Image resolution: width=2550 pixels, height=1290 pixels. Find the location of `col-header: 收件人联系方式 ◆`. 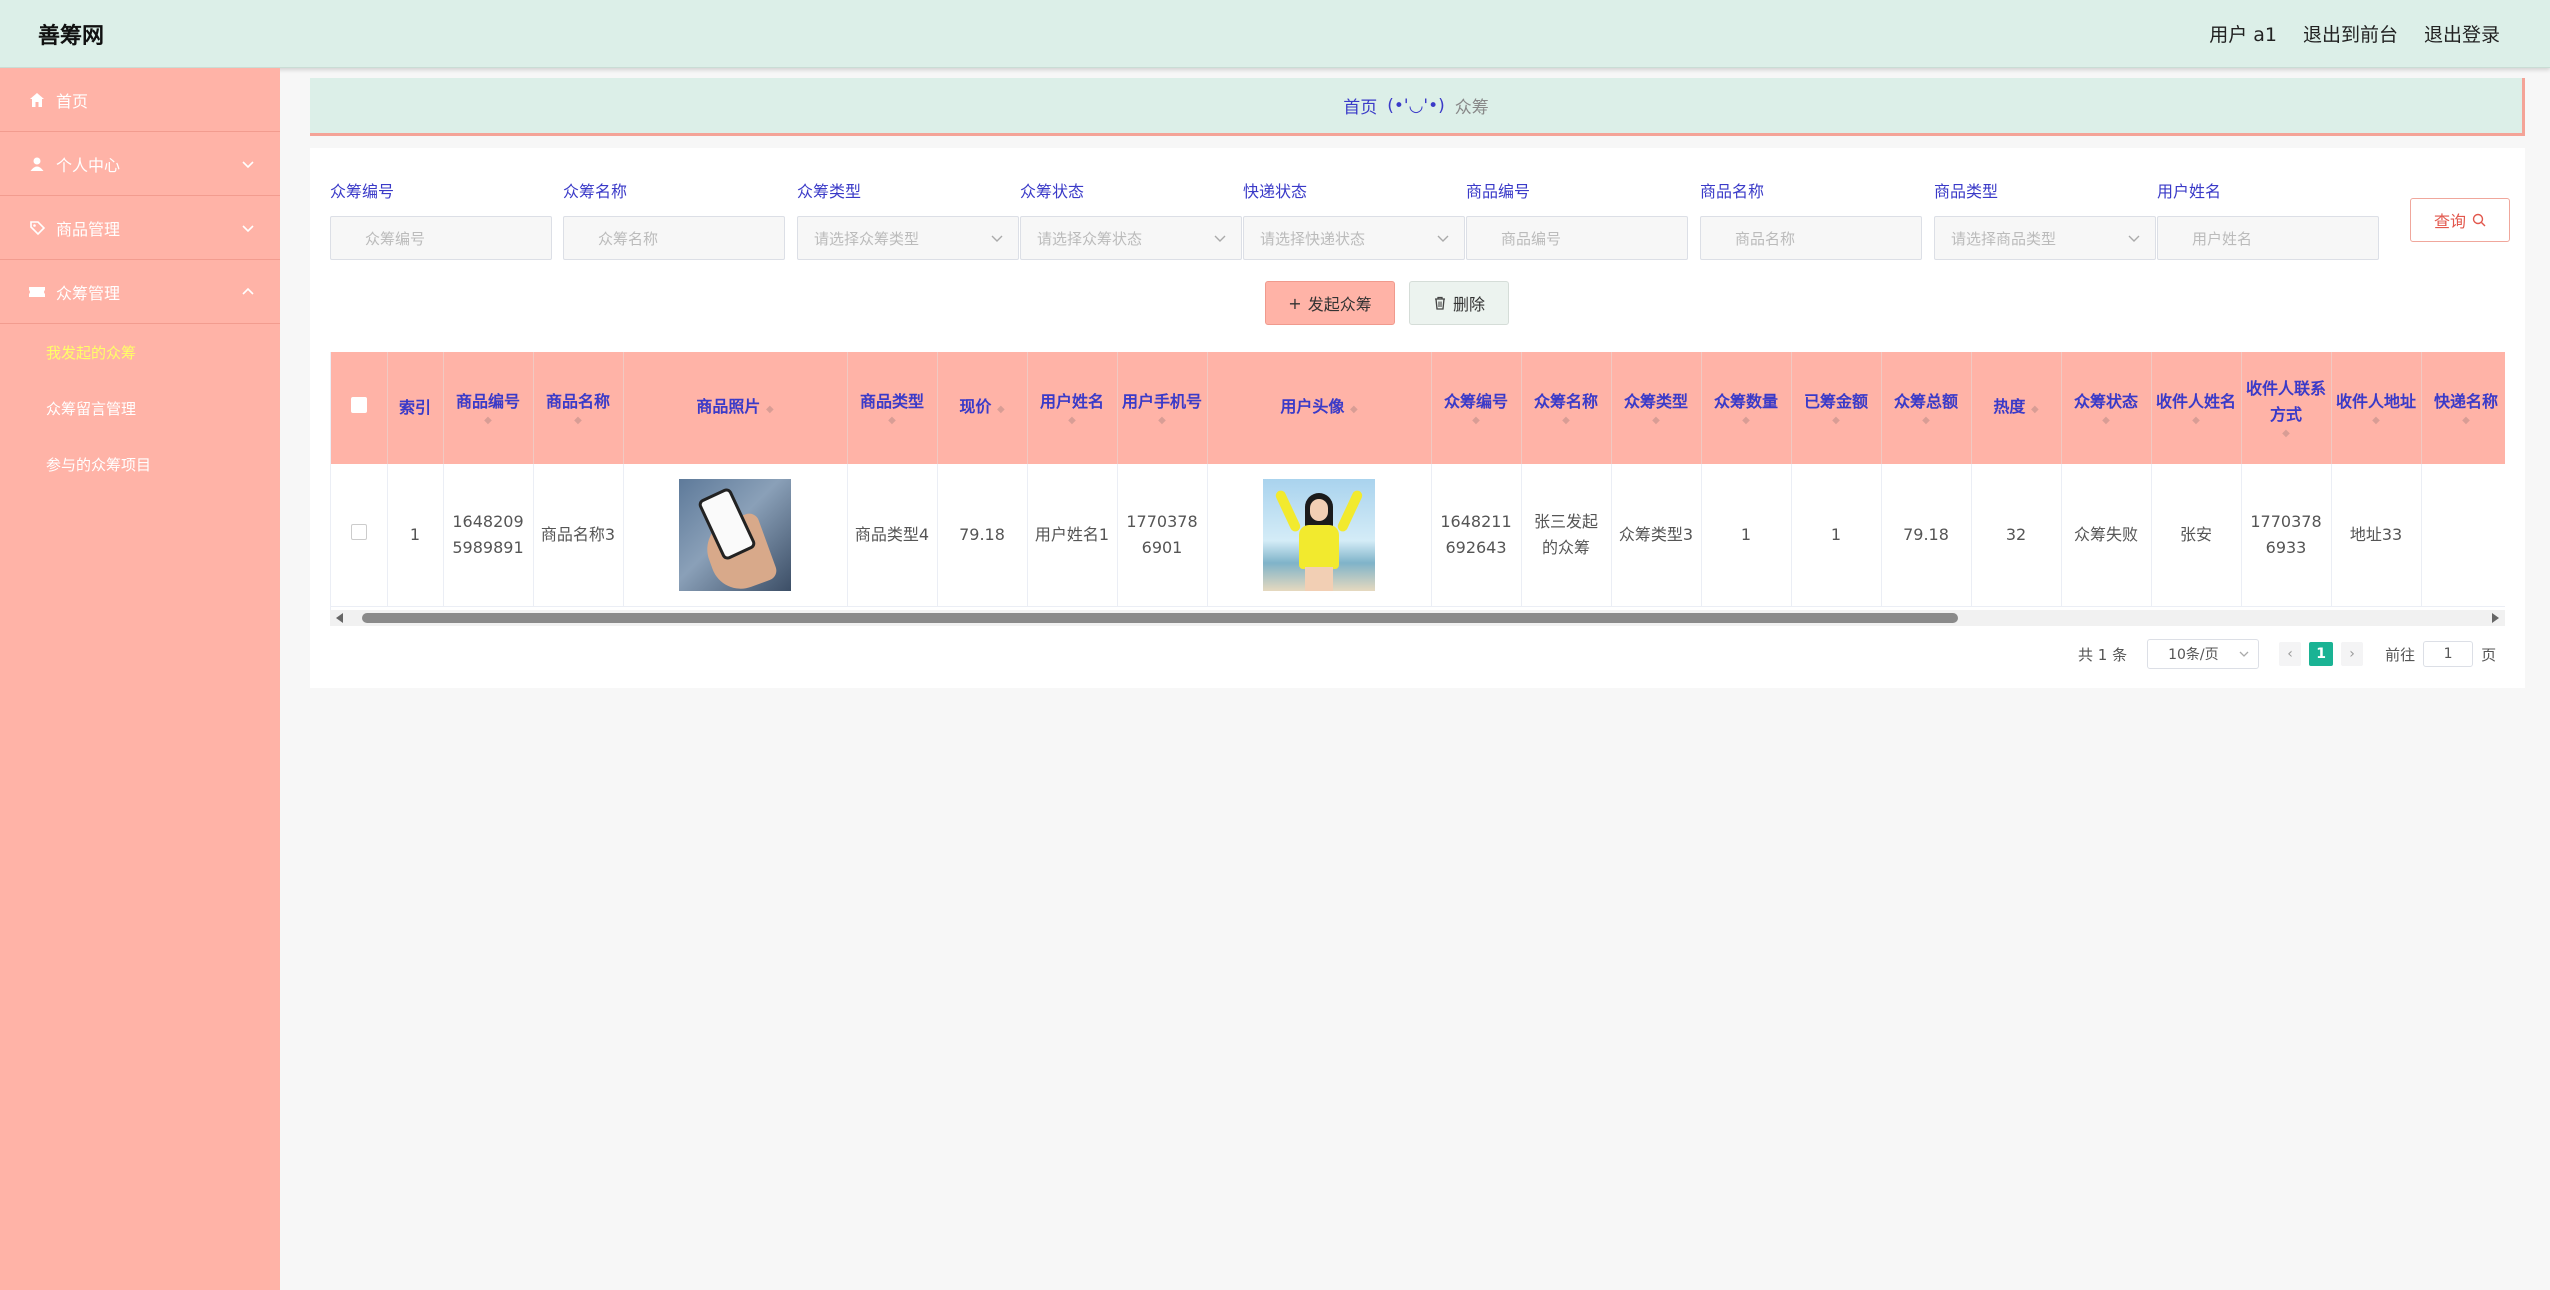

col-header: 收件人联系方式 ◆ is located at coordinates (2286, 408).